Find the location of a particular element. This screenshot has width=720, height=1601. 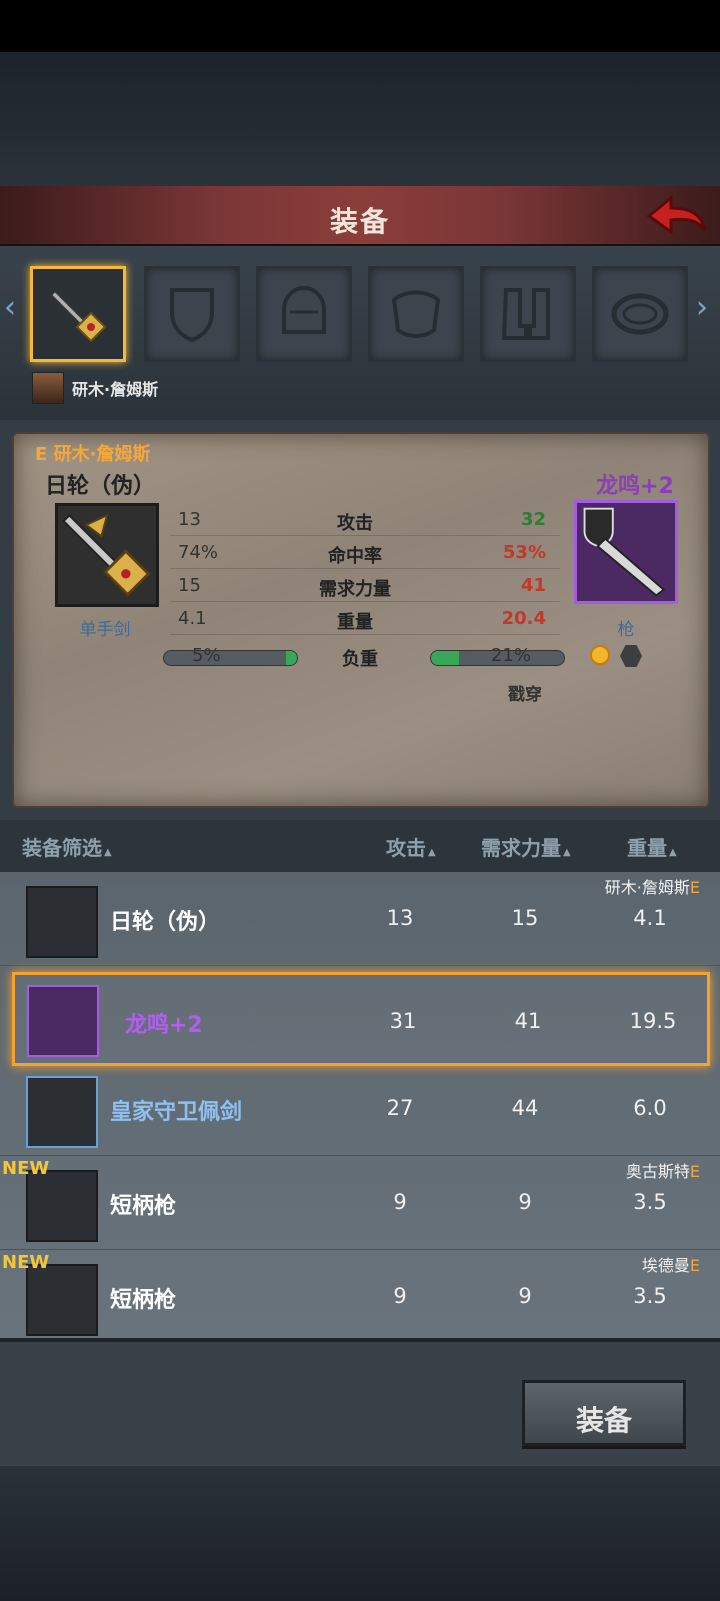

candidate-item-icon is located at coordinates (626, 552).